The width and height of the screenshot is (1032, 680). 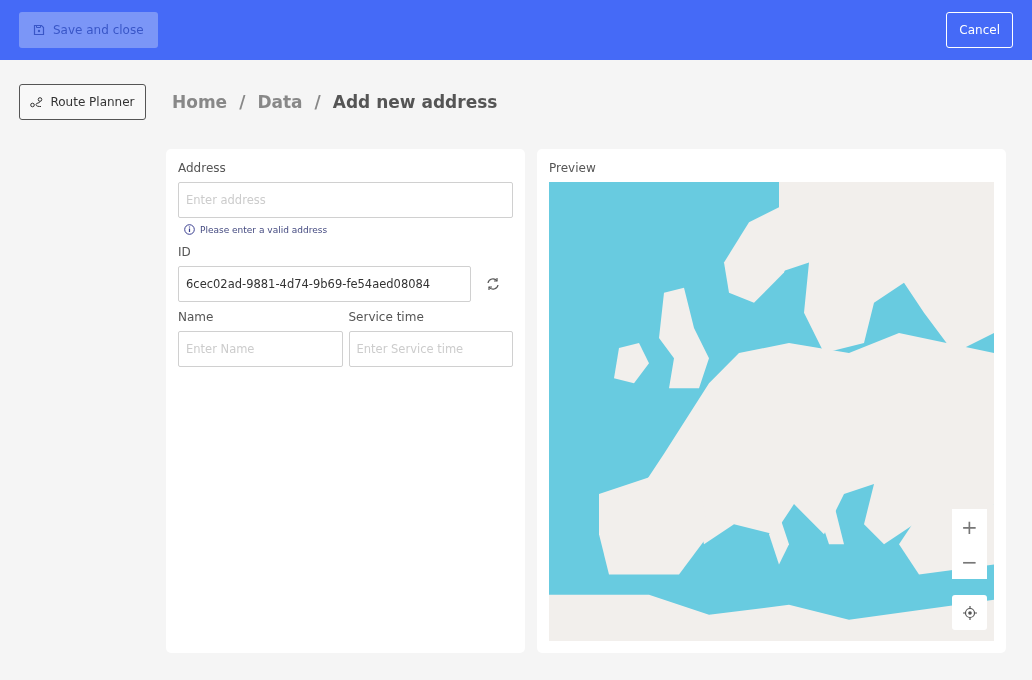 What do you see at coordinates (37, 102) in the screenshot?
I see `route-icon` at bounding box center [37, 102].